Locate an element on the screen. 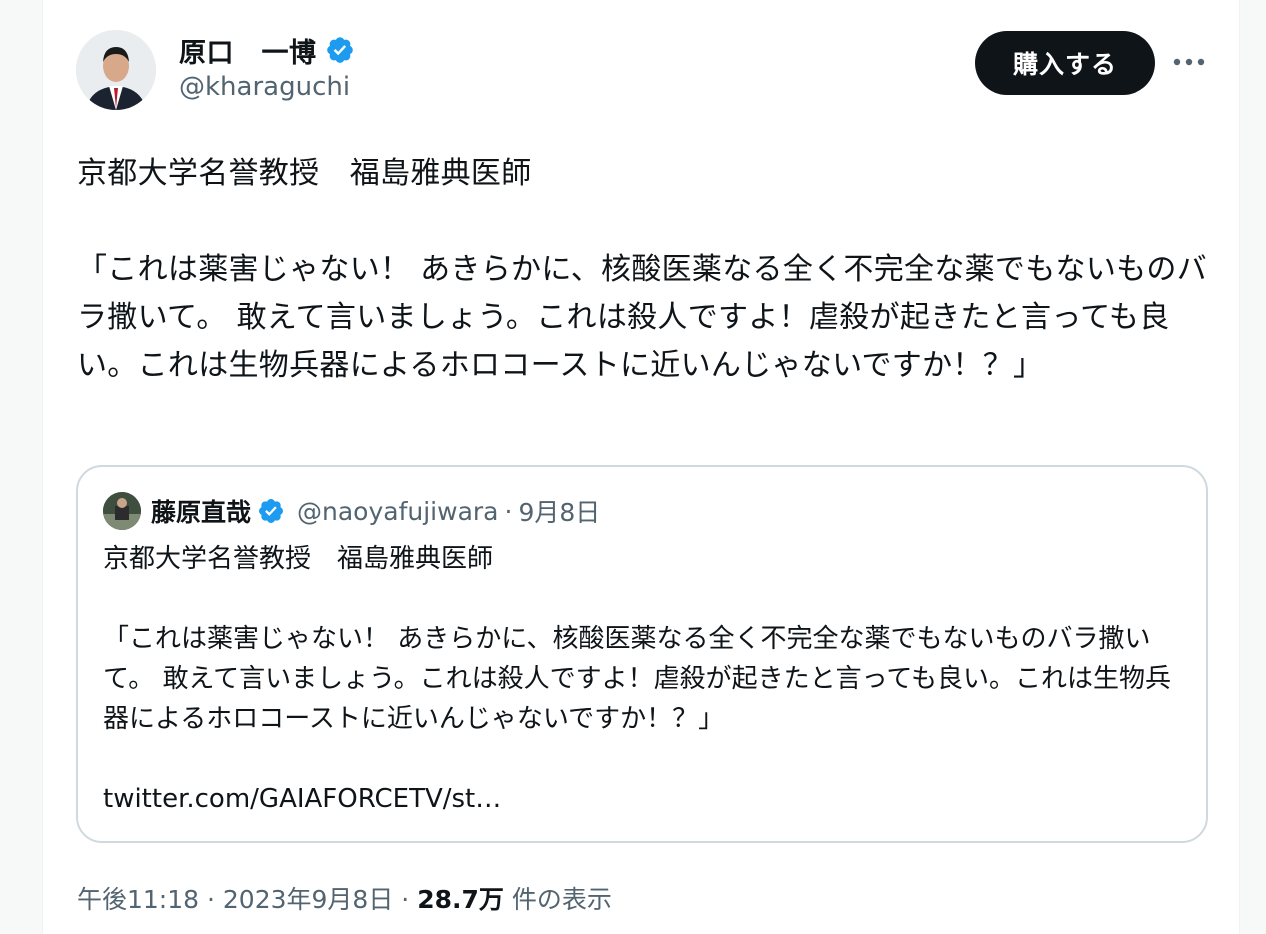 The width and height of the screenshot is (1266, 934). author-handle: @kharaguchi is located at coordinates (264, 87).